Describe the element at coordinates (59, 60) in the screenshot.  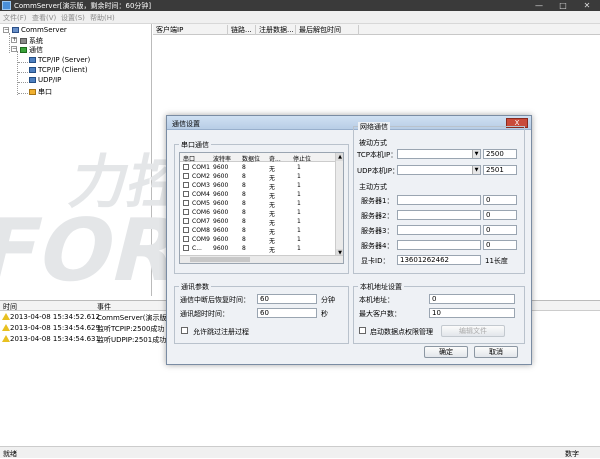
I see `tree-item-tcp-server: TCP/IP (Server)` at that location.